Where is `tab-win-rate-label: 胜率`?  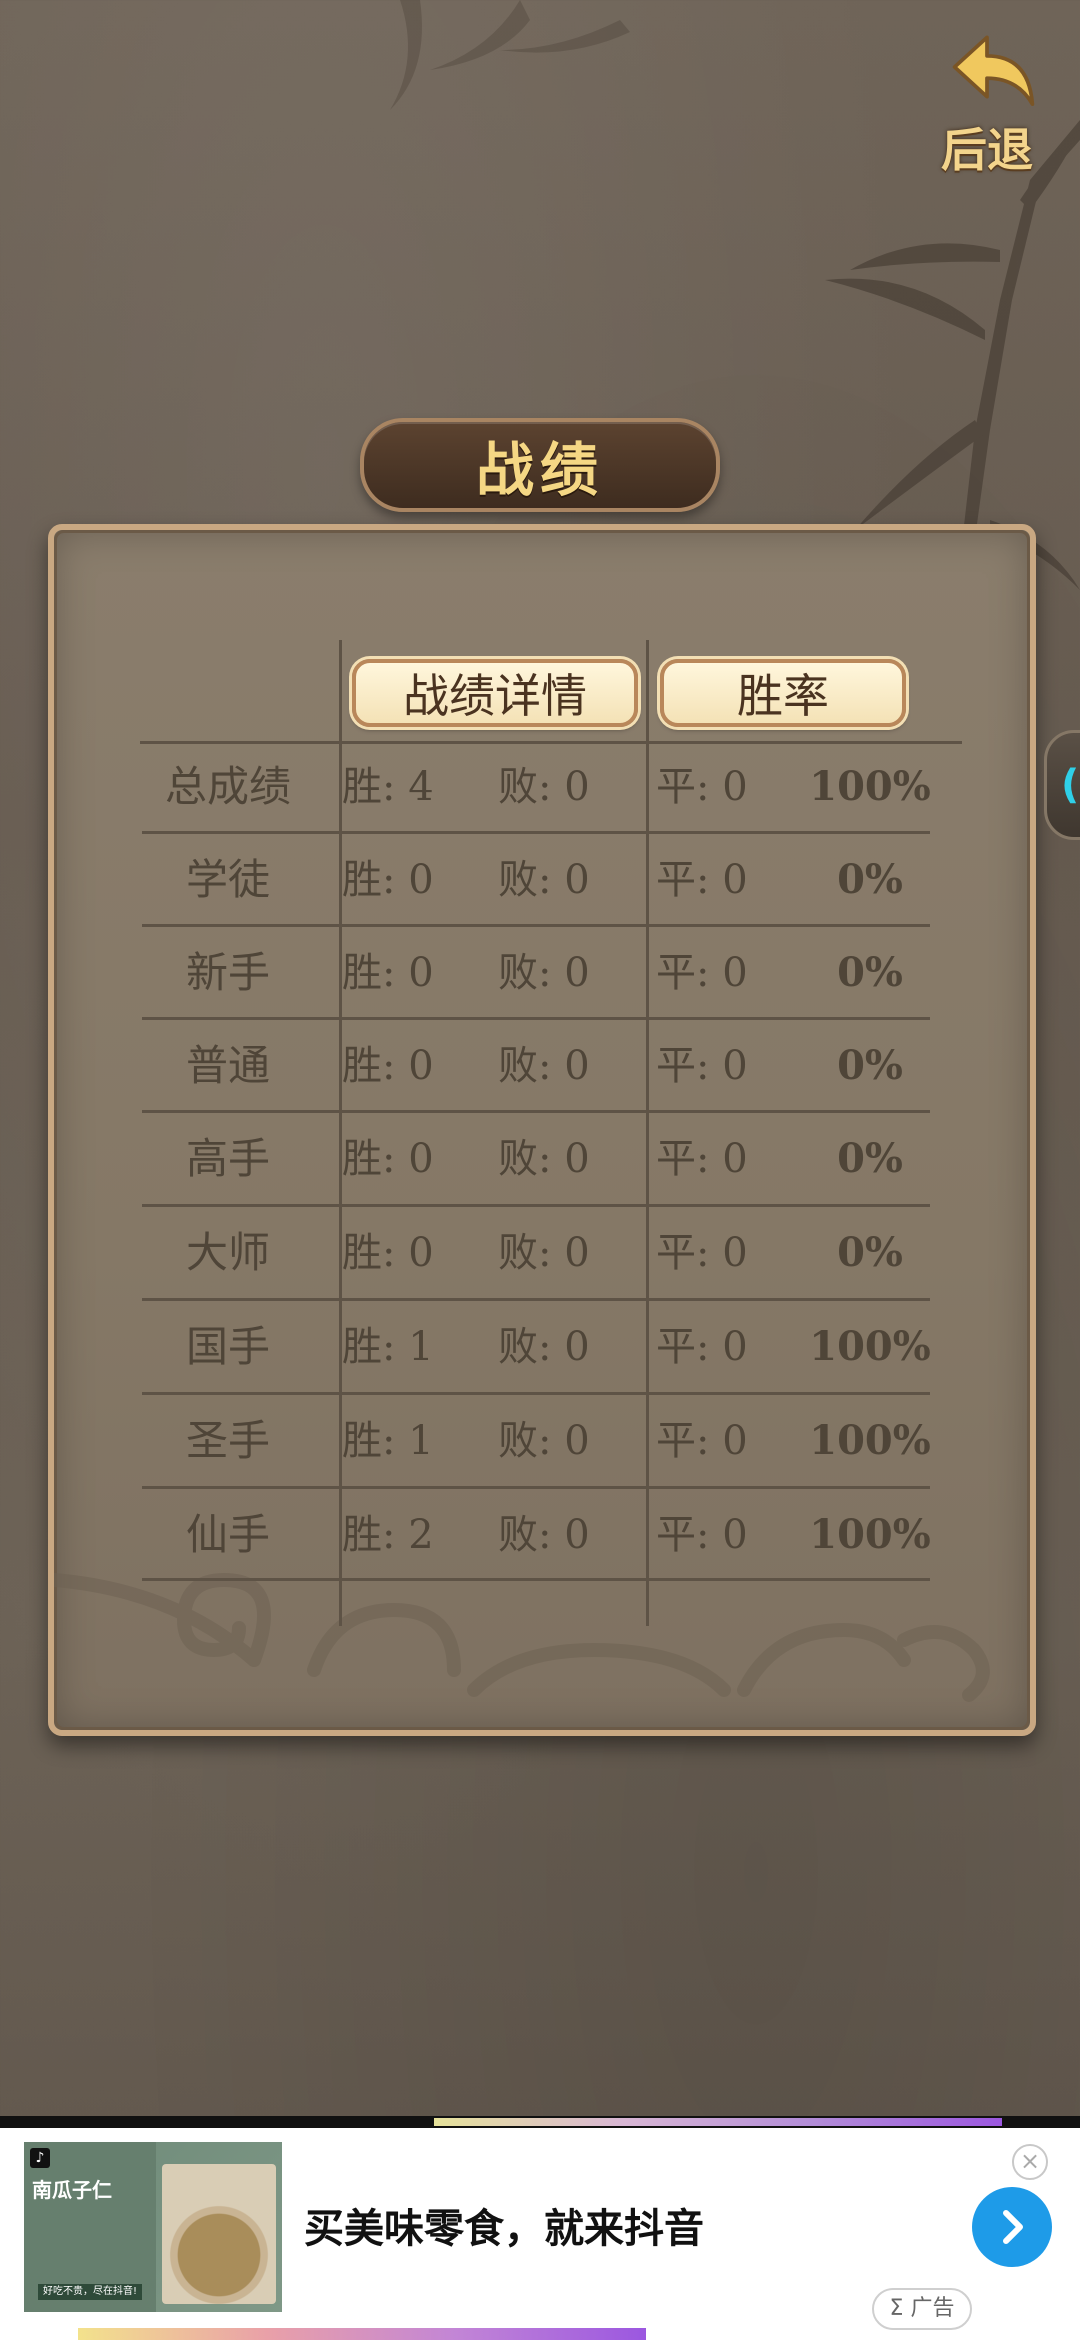 tab-win-rate-label: 胜率 is located at coordinates (783, 696).